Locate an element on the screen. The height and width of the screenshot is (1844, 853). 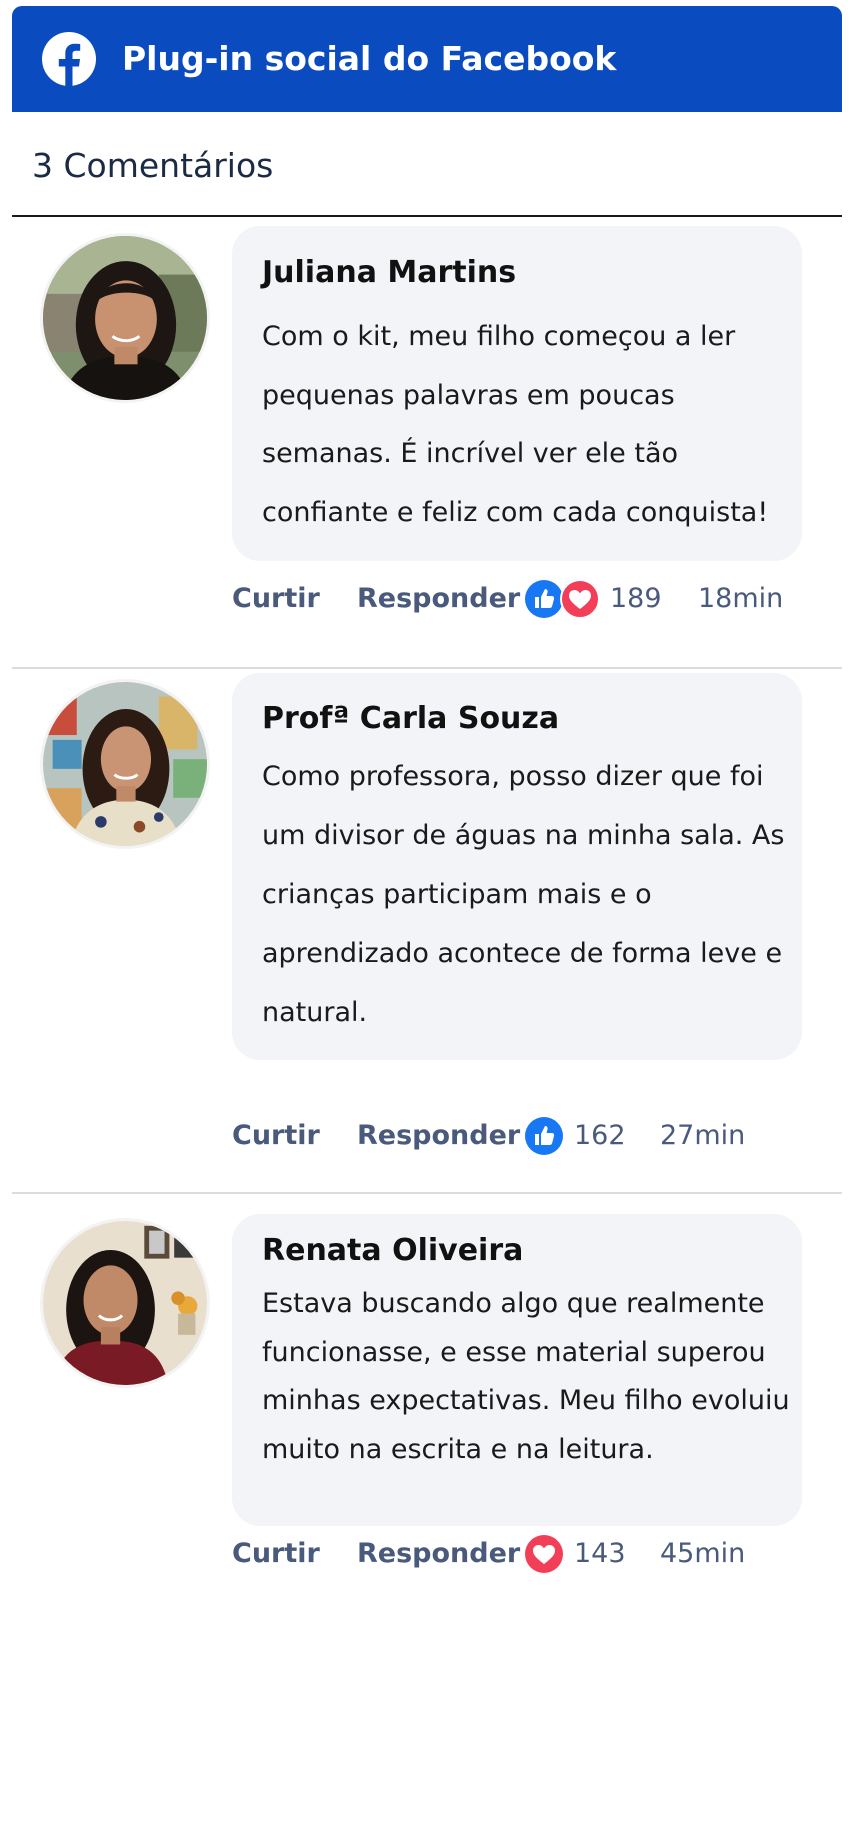
comment-time: 18min is located at coordinates (740, 599).